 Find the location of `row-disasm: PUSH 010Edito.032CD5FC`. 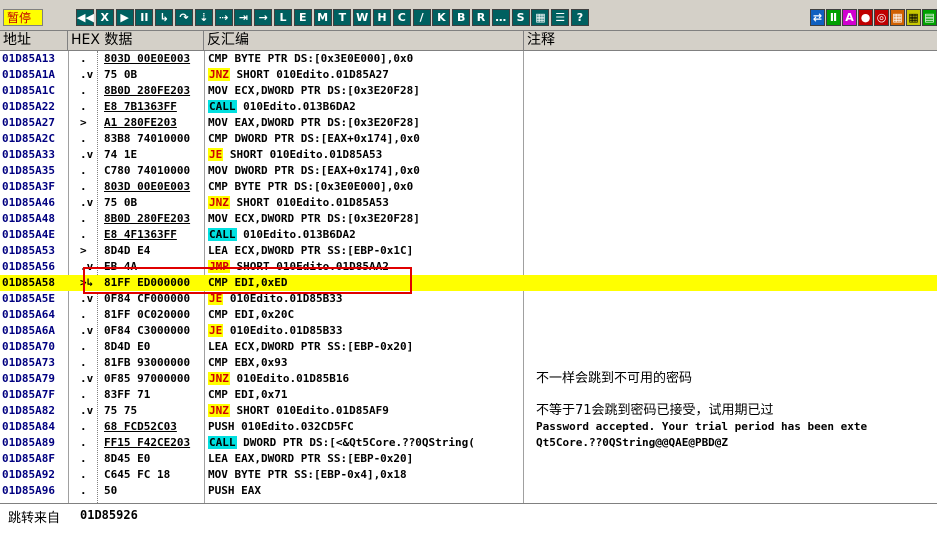

row-disasm: PUSH 010Edito.032CD5FC is located at coordinates (365, 427).